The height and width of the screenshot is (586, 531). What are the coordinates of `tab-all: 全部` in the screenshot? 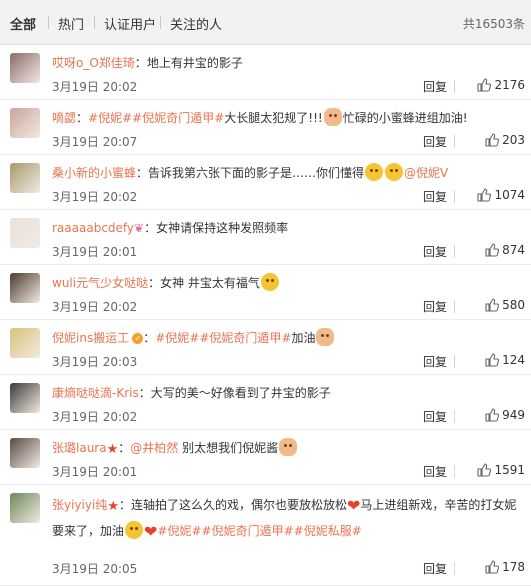 It's located at (23, 23).